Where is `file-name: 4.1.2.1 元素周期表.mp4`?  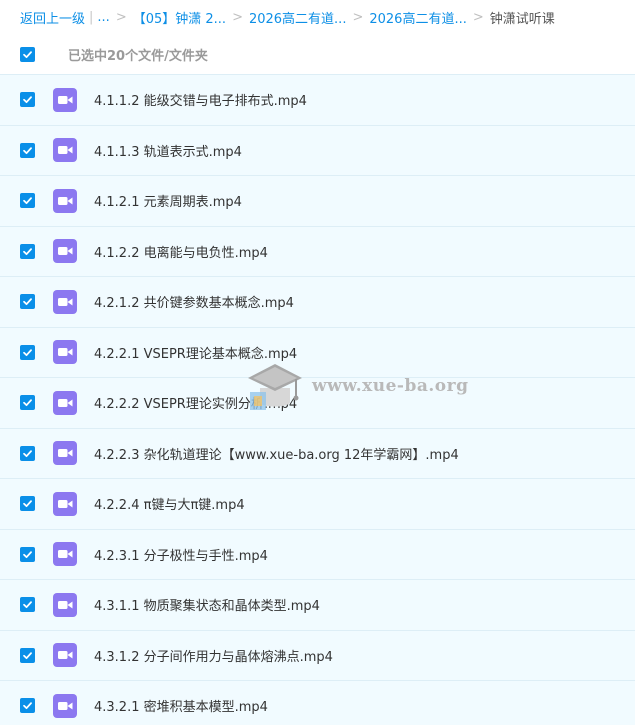
file-name: 4.1.2.1 元素周期表.mp4 is located at coordinates (168, 203).